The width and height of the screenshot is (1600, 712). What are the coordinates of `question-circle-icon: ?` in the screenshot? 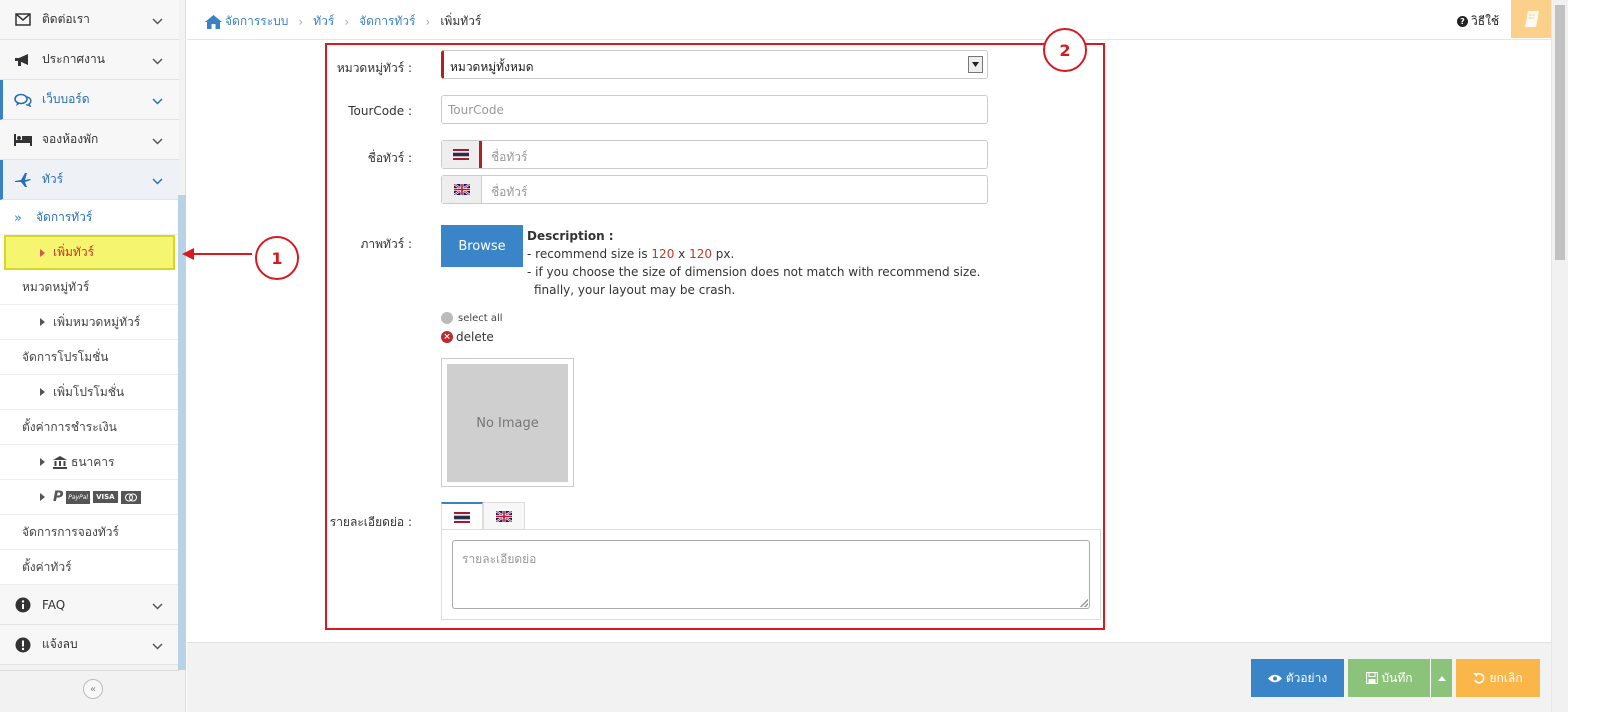 It's located at (1462, 21).